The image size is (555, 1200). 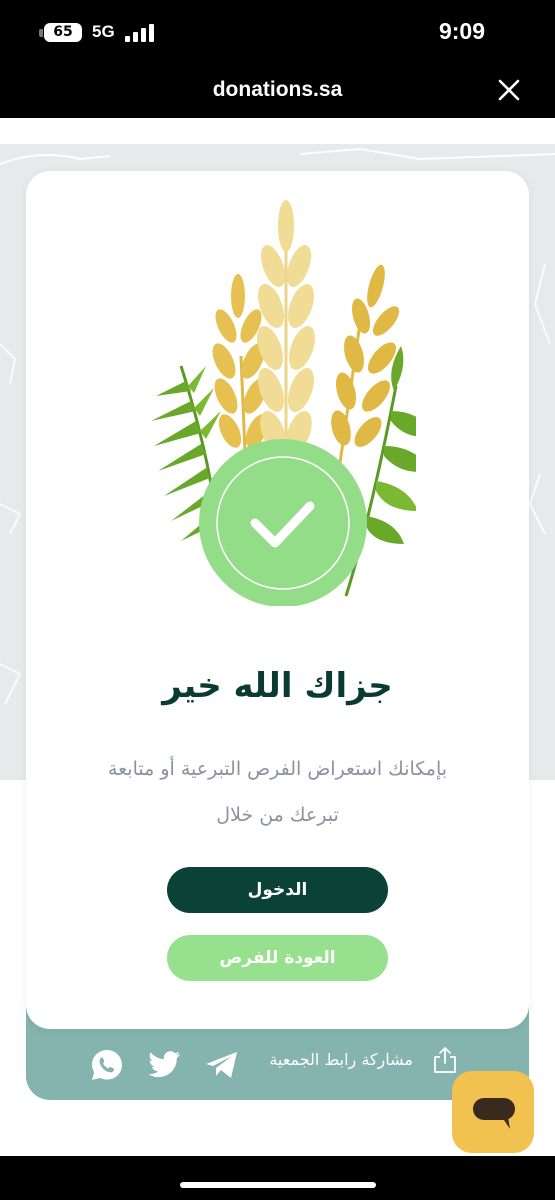 What do you see at coordinates (509, 90) in the screenshot?
I see `close-icon` at bounding box center [509, 90].